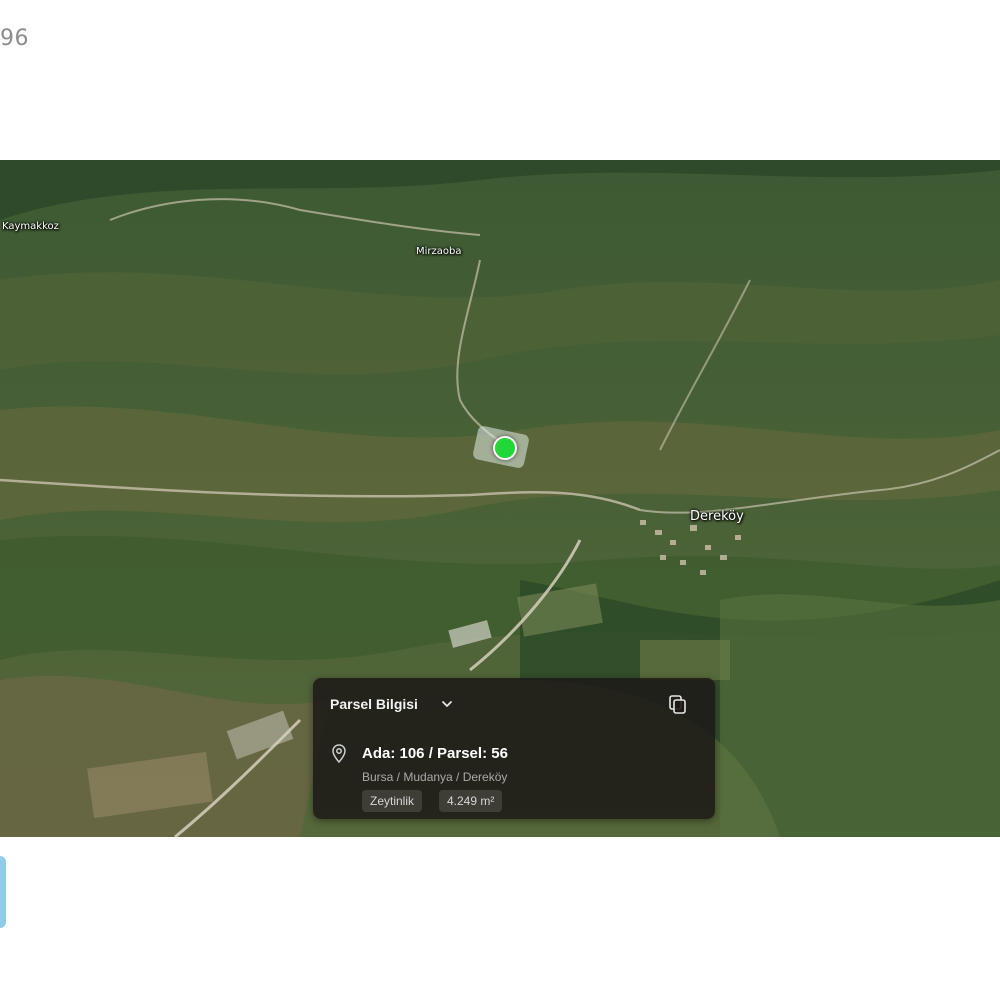 The image size is (1000, 1000). I want to click on card-title: Parsel Bilgisi, so click(374, 704).